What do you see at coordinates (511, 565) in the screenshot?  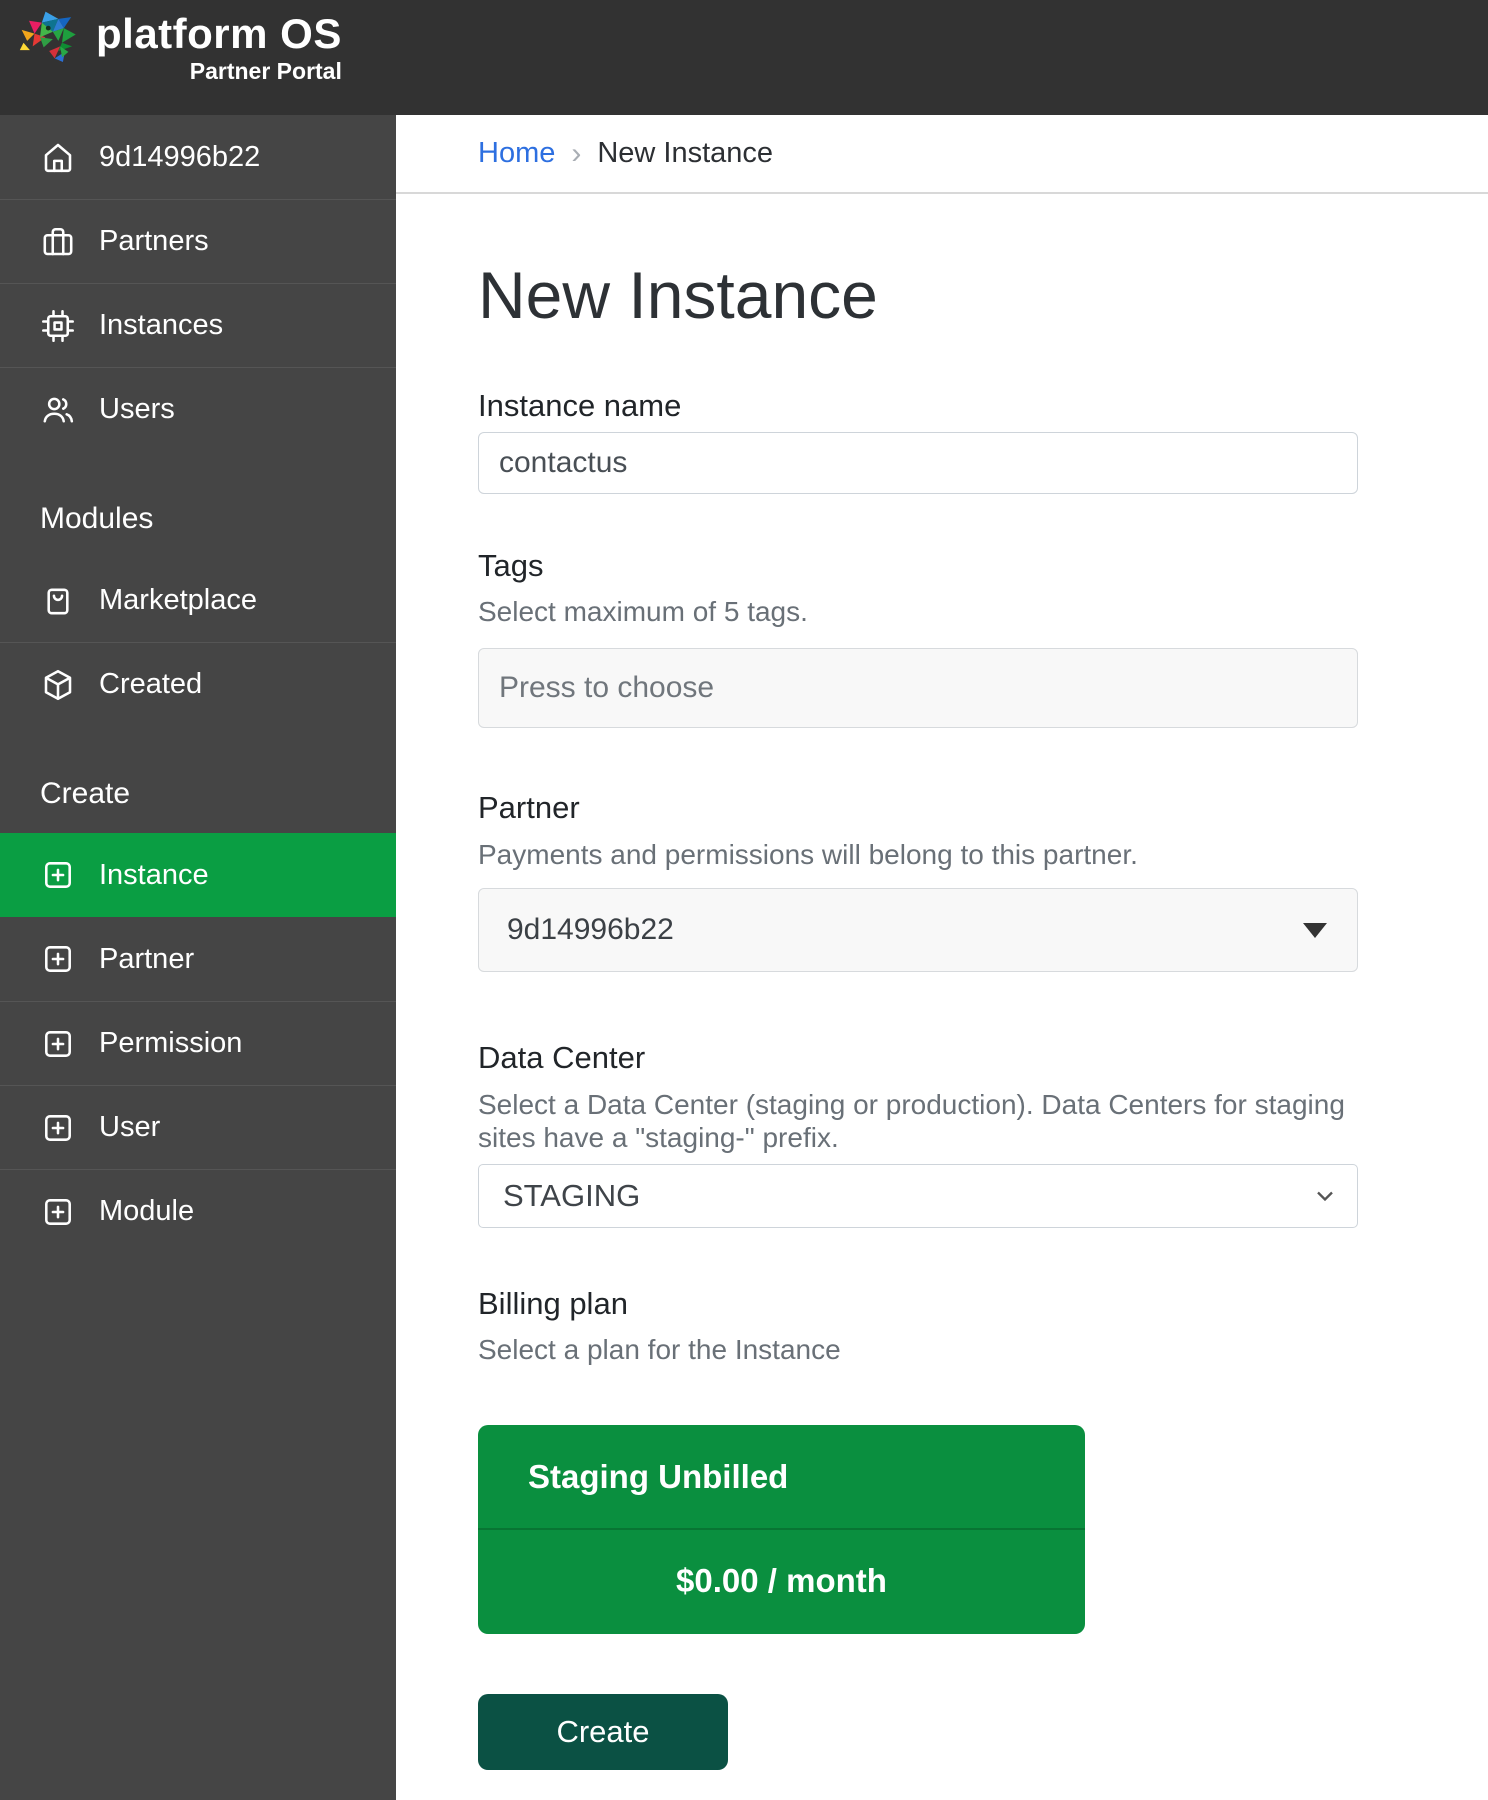 I see `tags-label: Tags` at bounding box center [511, 565].